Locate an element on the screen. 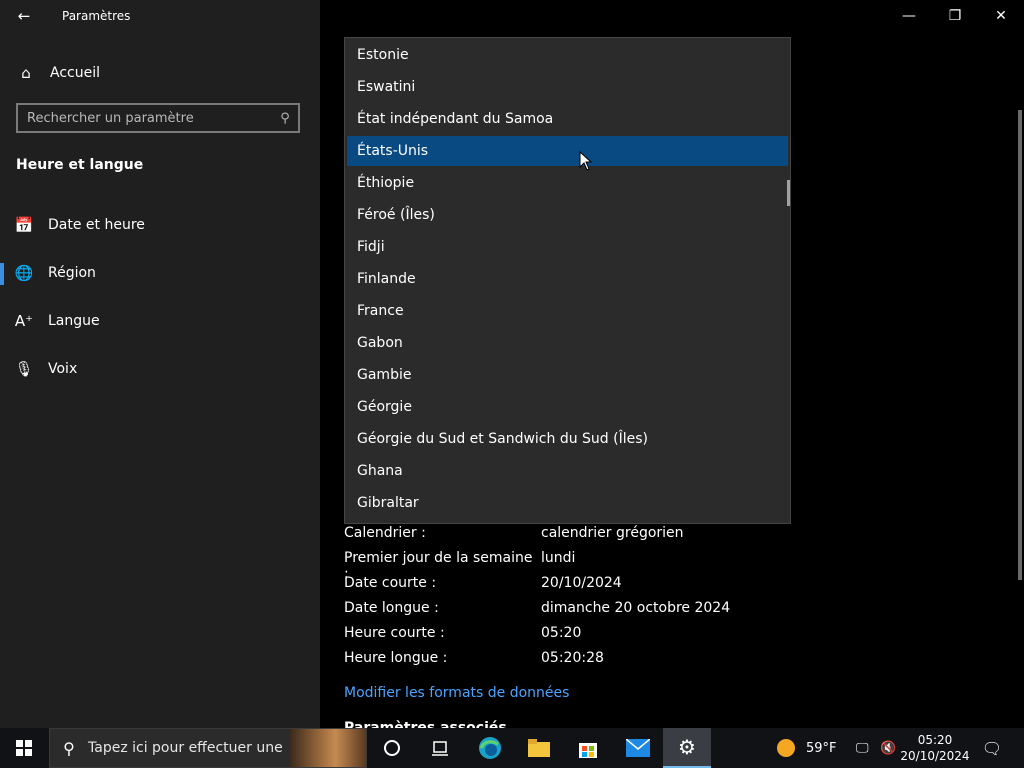  edge-browser-icon is located at coordinates (490, 748).